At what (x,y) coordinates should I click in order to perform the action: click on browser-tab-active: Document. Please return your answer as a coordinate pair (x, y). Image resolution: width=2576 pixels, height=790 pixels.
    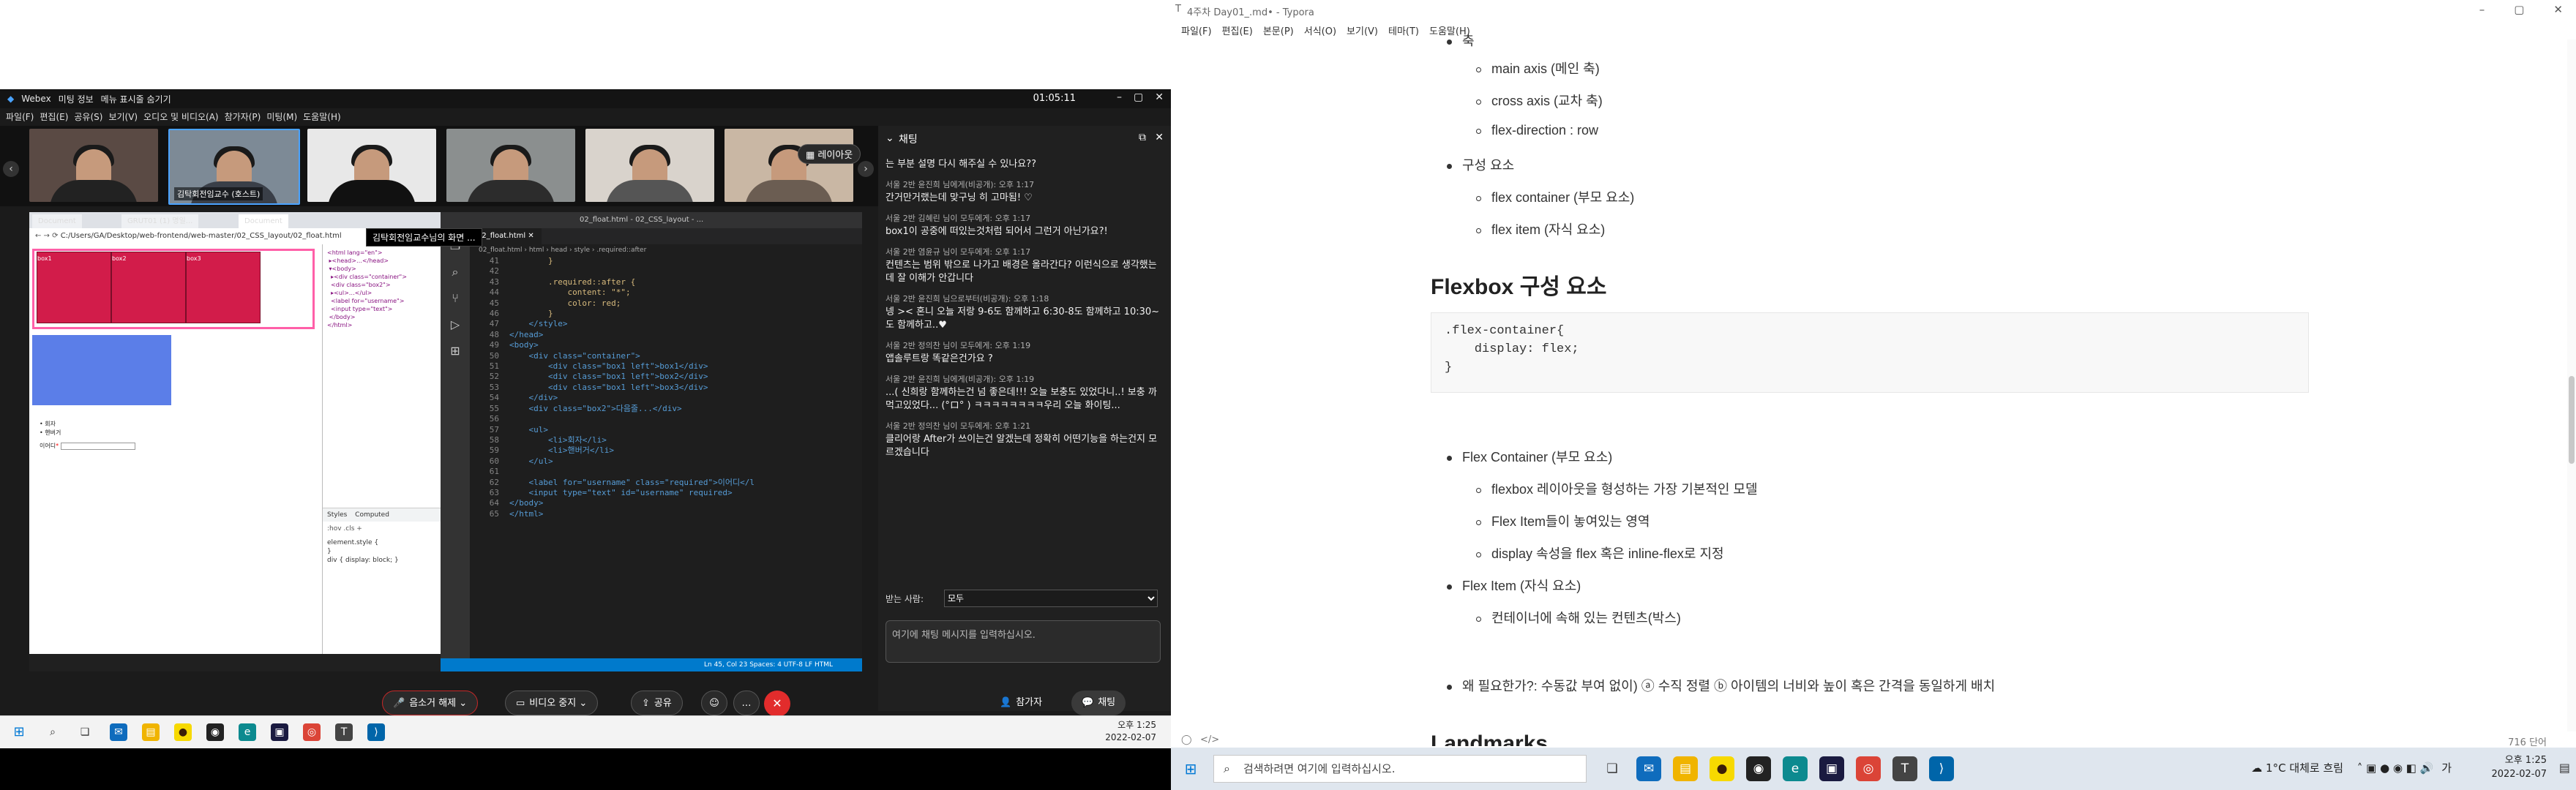
    Looking at the image, I should click on (263, 221).